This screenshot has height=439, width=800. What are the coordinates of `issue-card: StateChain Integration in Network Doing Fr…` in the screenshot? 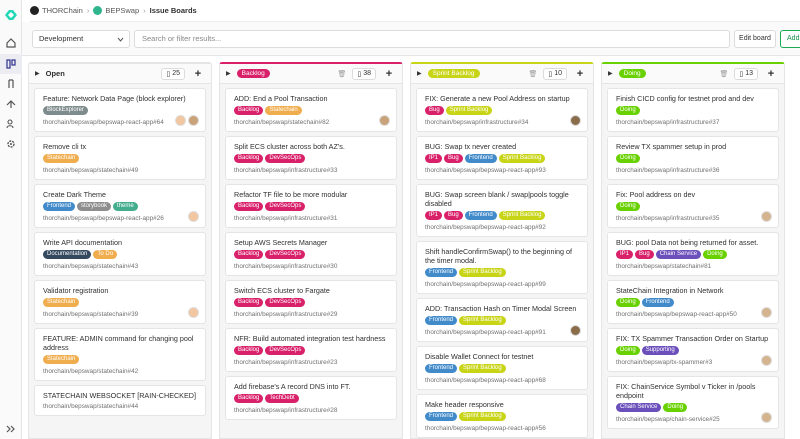 It's located at (693, 302).